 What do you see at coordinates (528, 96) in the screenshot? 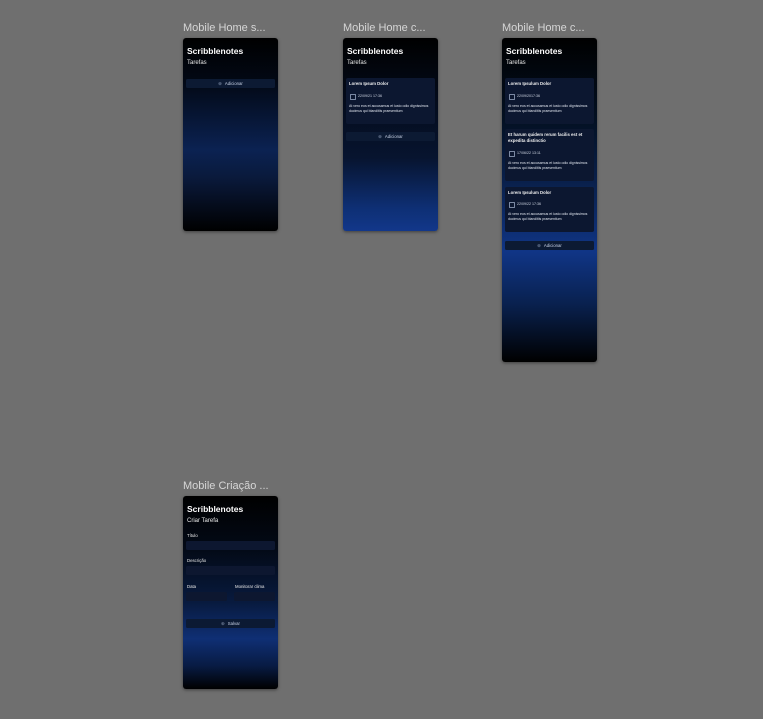
I see `task-date: 22/09/2017:36` at bounding box center [528, 96].